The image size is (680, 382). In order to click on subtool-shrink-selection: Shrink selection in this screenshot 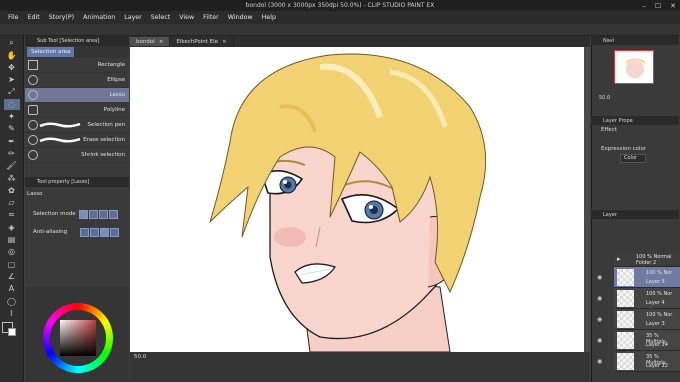, I will do `click(77, 155)`.